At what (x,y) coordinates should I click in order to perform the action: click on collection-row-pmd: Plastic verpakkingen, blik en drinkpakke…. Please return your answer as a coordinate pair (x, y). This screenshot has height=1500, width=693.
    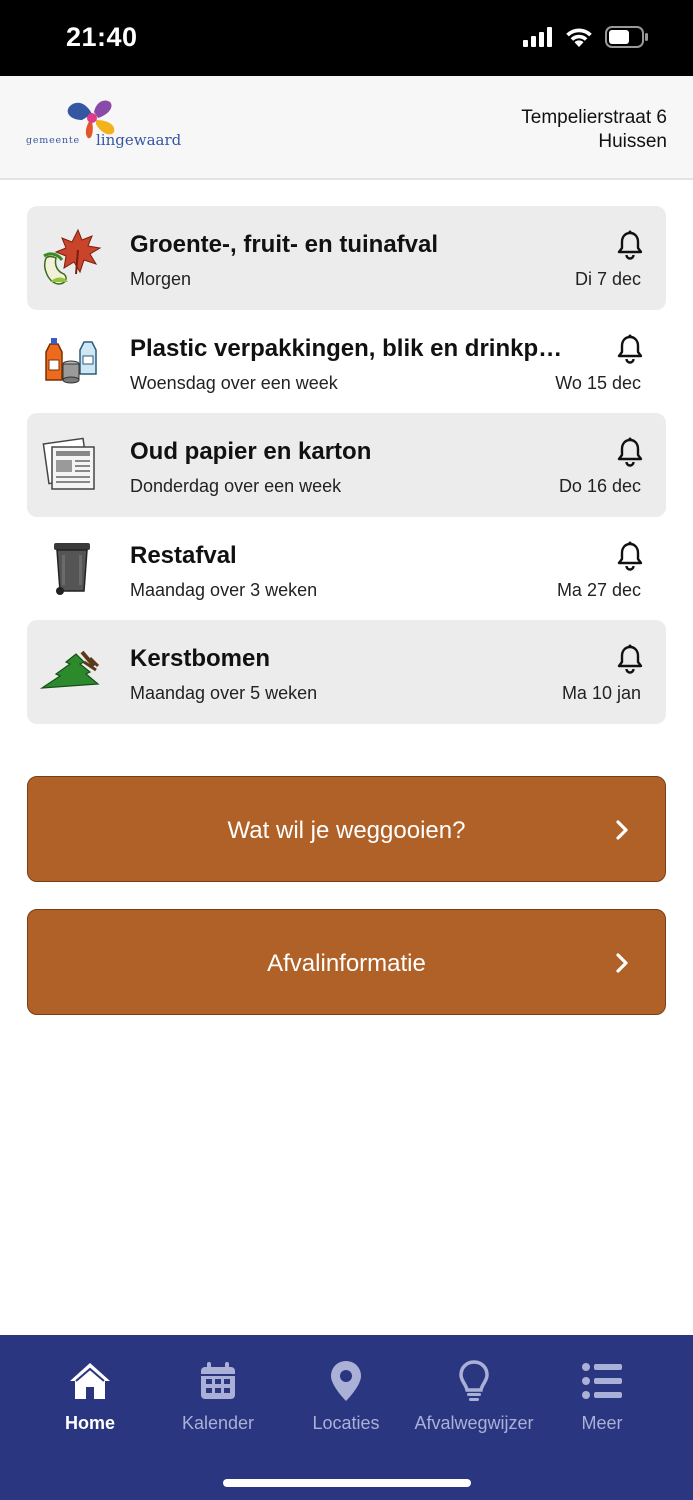
    Looking at the image, I should click on (346, 362).